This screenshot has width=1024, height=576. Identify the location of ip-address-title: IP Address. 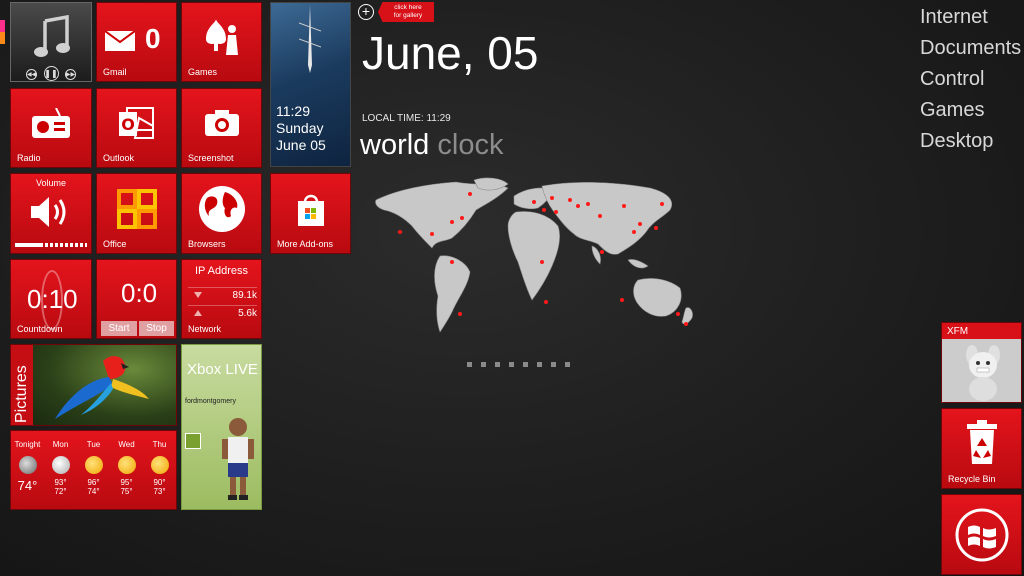
(221, 271).